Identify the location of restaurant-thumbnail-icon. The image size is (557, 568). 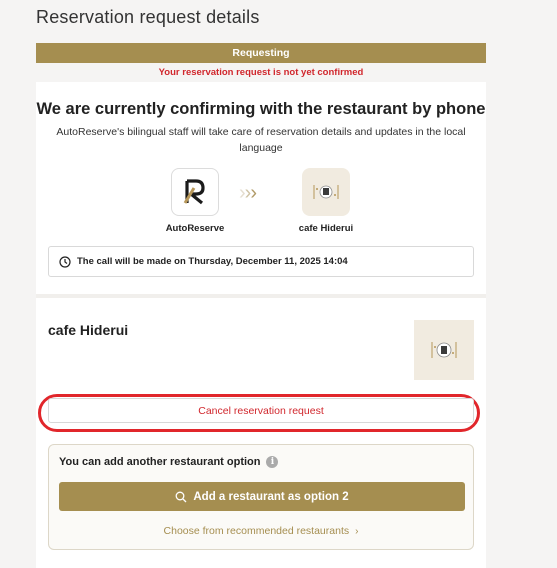
(444, 350).